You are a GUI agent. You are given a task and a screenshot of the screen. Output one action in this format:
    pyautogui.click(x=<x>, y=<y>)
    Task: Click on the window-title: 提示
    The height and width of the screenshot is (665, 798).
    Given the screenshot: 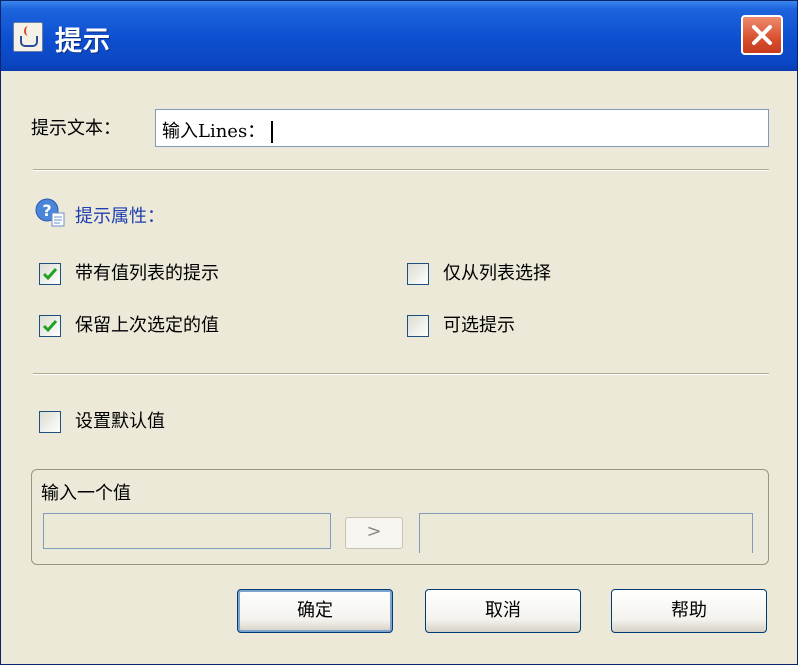 What is the action you would take?
    pyautogui.click(x=83, y=41)
    